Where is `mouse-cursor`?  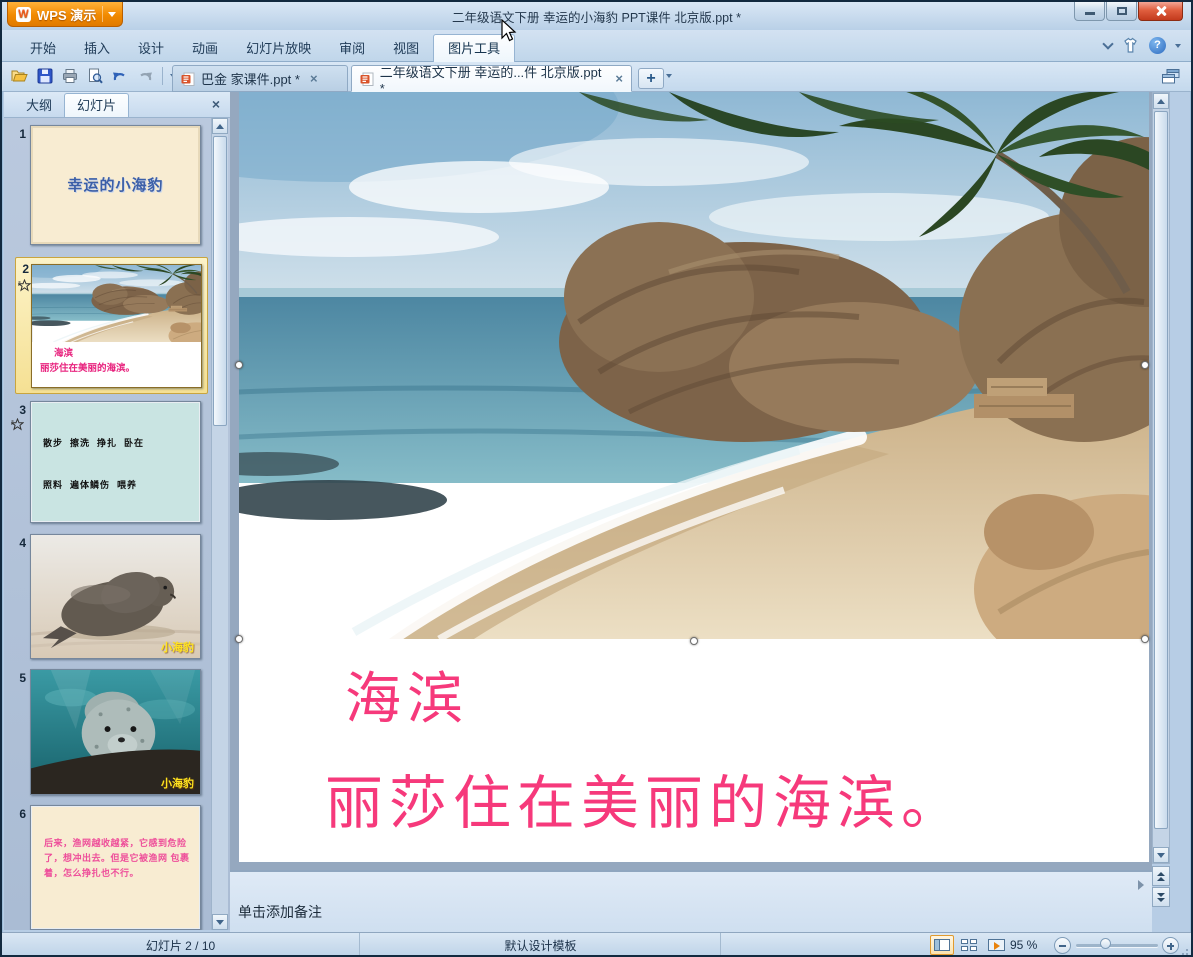 mouse-cursor is located at coordinates (509, 30).